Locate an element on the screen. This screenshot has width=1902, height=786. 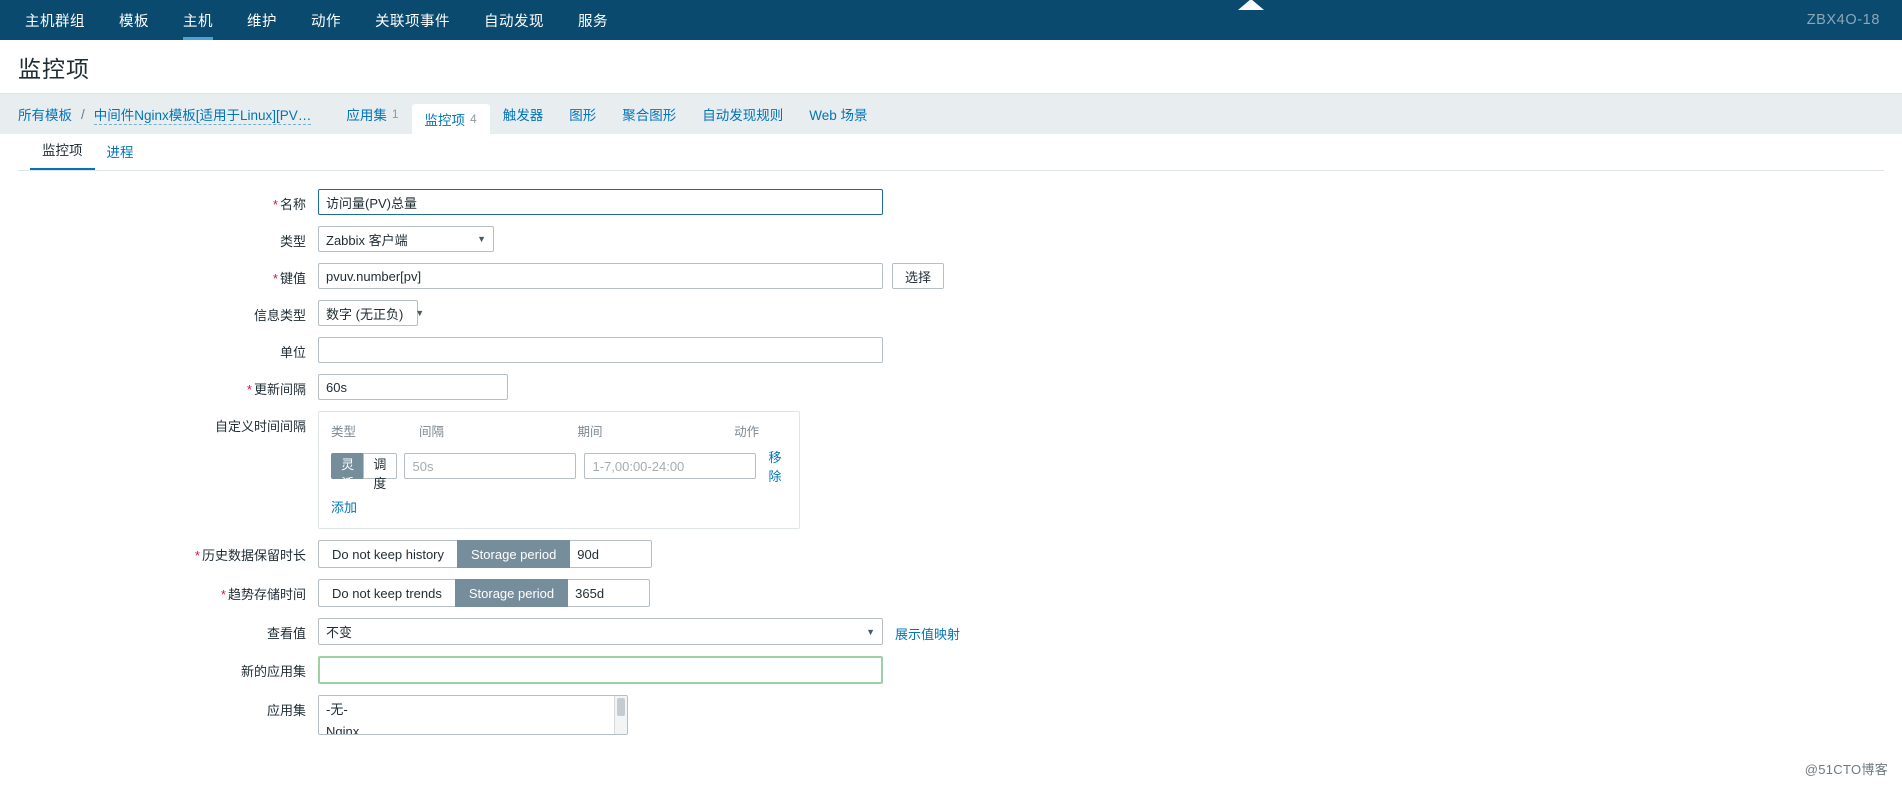
tab-label: 聚合图形 is located at coordinates (649, 115).